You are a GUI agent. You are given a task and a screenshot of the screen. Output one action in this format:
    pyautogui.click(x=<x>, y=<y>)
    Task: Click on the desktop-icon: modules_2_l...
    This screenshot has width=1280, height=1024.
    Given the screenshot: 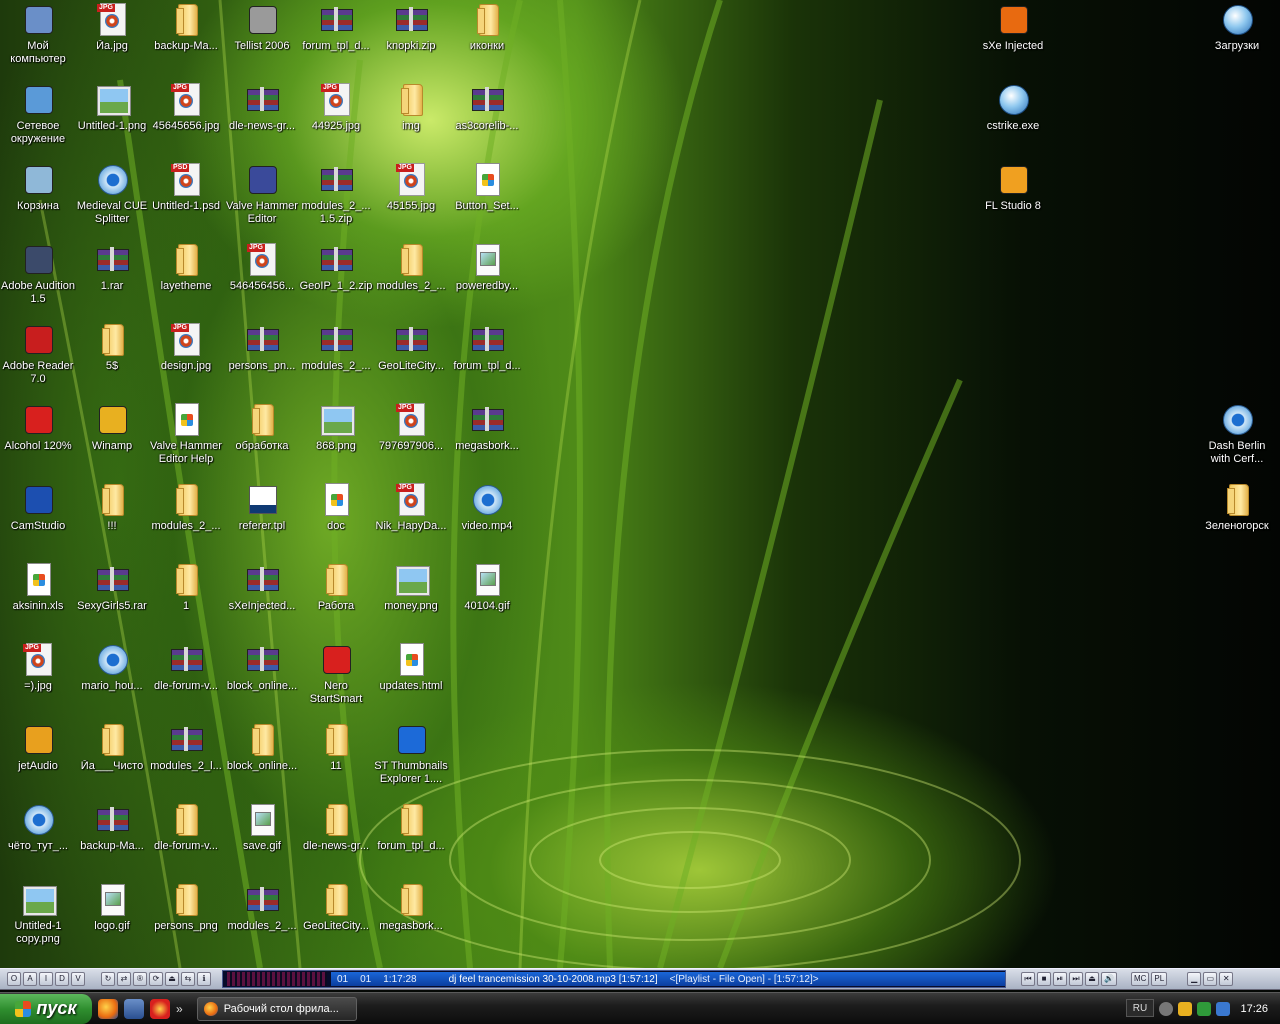 What is the action you would take?
    pyautogui.click(x=186, y=759)
    